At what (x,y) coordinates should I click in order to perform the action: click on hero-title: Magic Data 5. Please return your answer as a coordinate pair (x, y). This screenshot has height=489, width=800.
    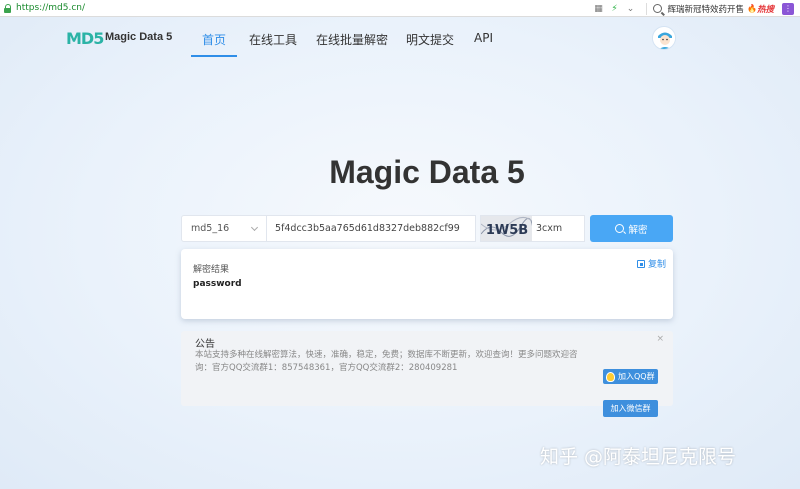
    Looking at the image, I should click on (427, 172).